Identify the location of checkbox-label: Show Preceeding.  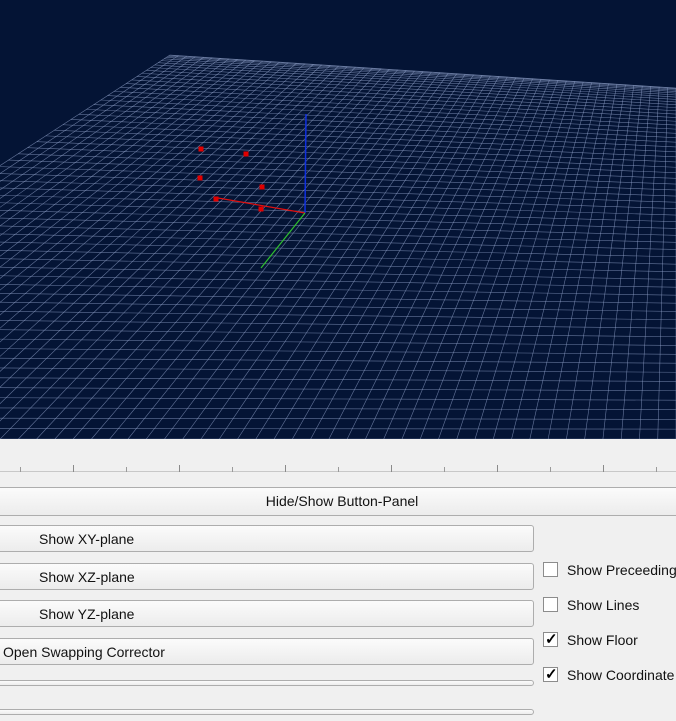
(621, 570).